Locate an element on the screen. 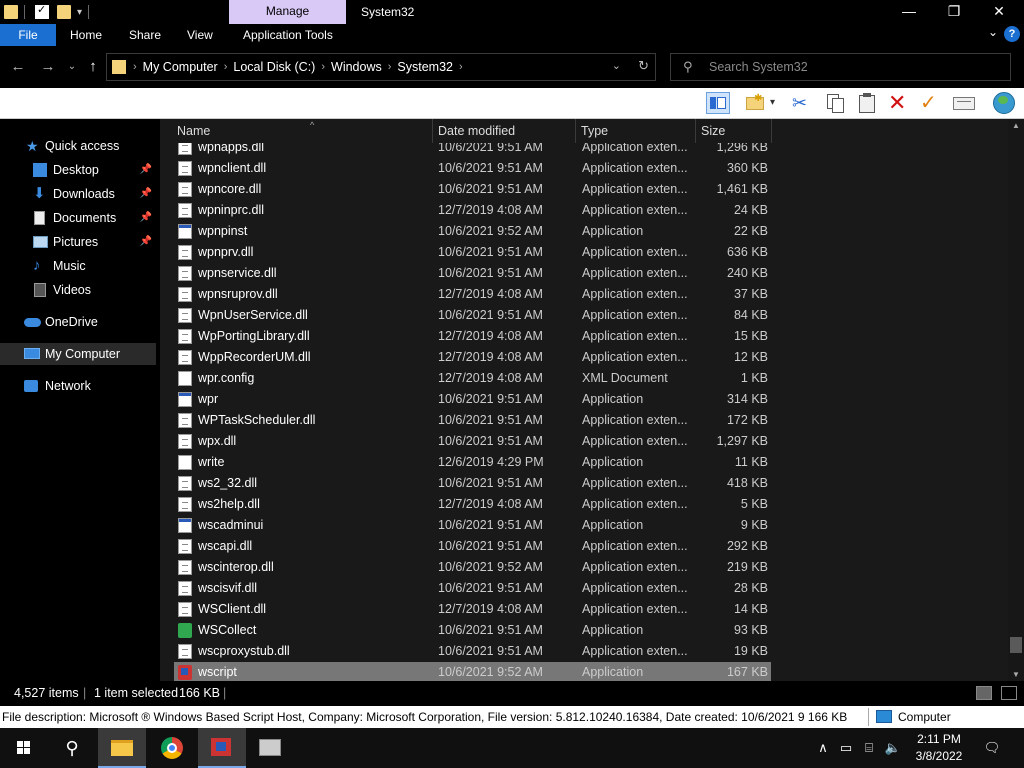 The width and height of the screenshot is (1024, 768). forward-arrow-icon: → is located at coordinates (48, 67).